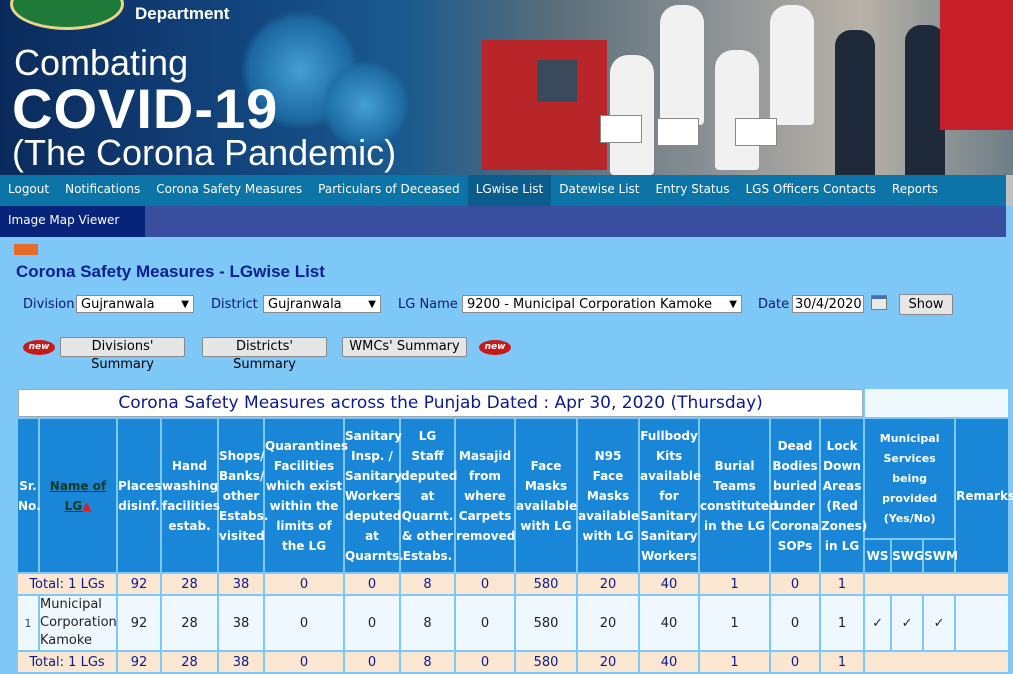 This screenshot has width=1013, height=674. Describe the element at coordinates (191, 495) in the screenshot. I see `col-hand-washing: Hand washing facilities estab.` at that location.